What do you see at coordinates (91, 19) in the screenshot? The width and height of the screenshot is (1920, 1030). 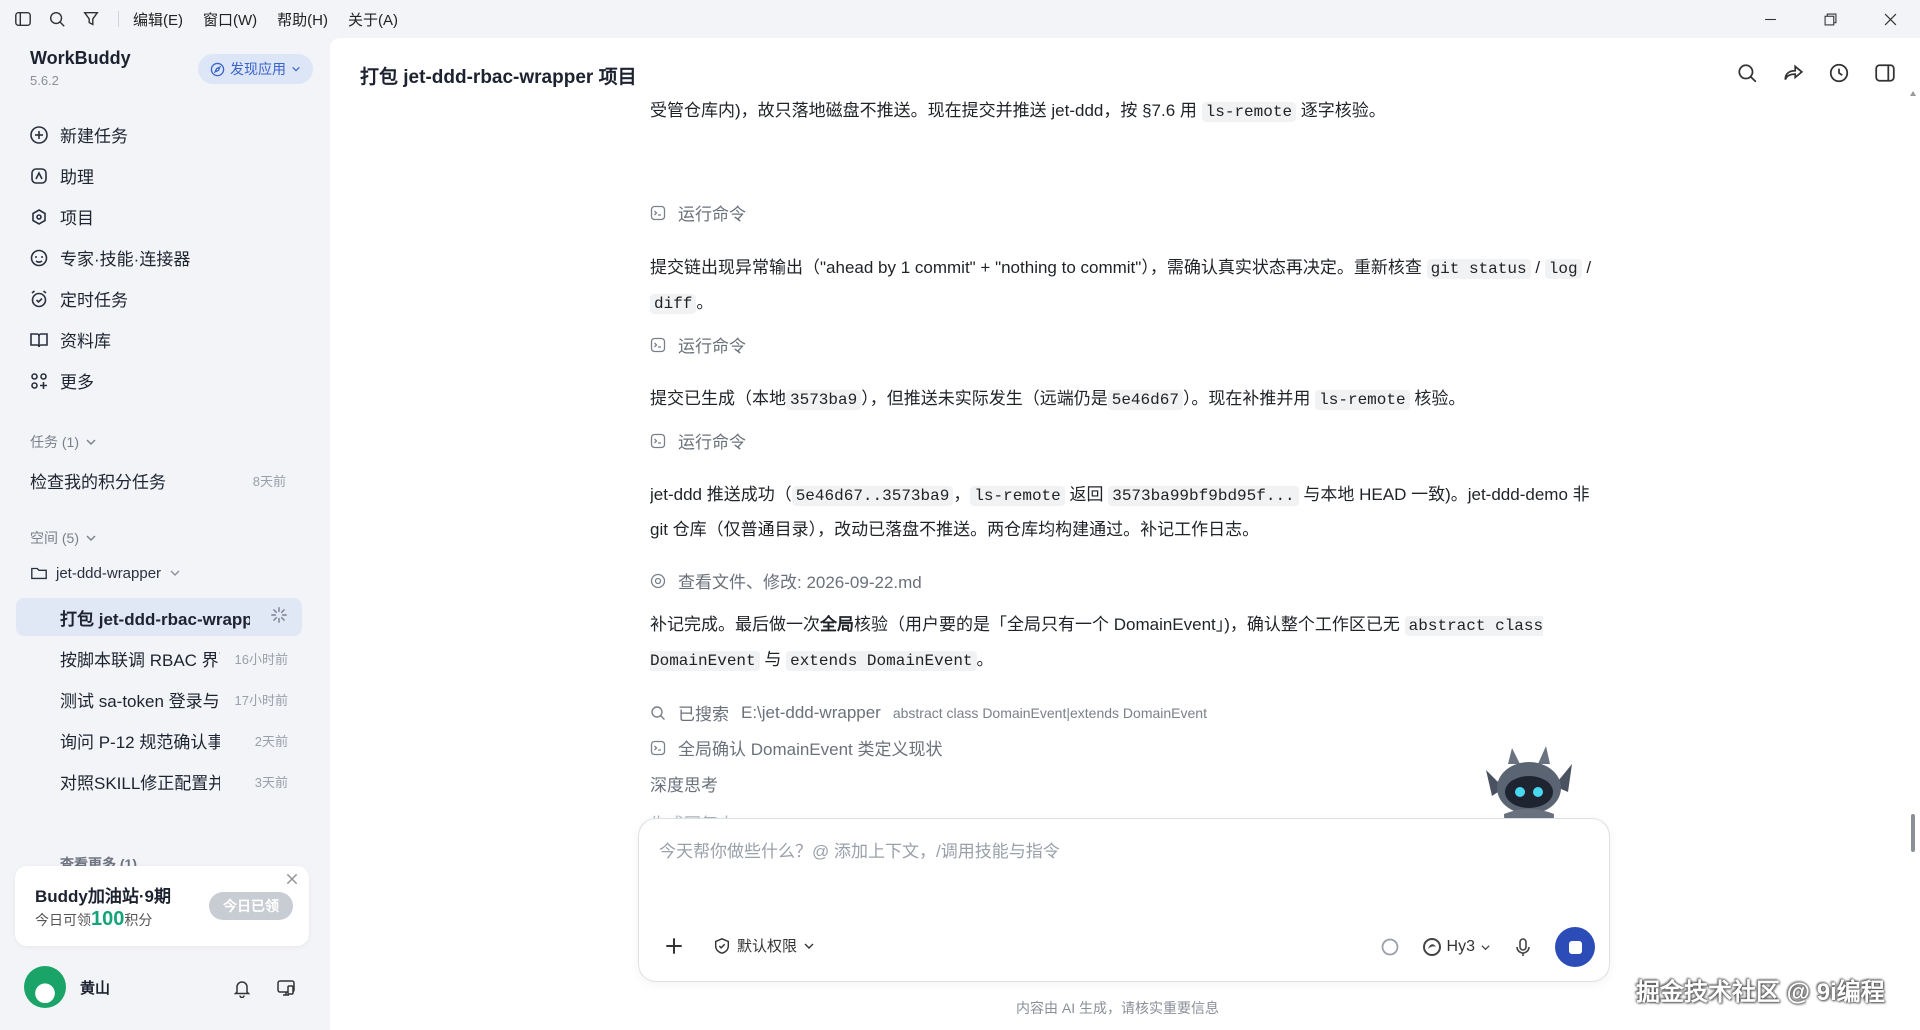 I see `filter-icon` at bounding box center [91, 19].